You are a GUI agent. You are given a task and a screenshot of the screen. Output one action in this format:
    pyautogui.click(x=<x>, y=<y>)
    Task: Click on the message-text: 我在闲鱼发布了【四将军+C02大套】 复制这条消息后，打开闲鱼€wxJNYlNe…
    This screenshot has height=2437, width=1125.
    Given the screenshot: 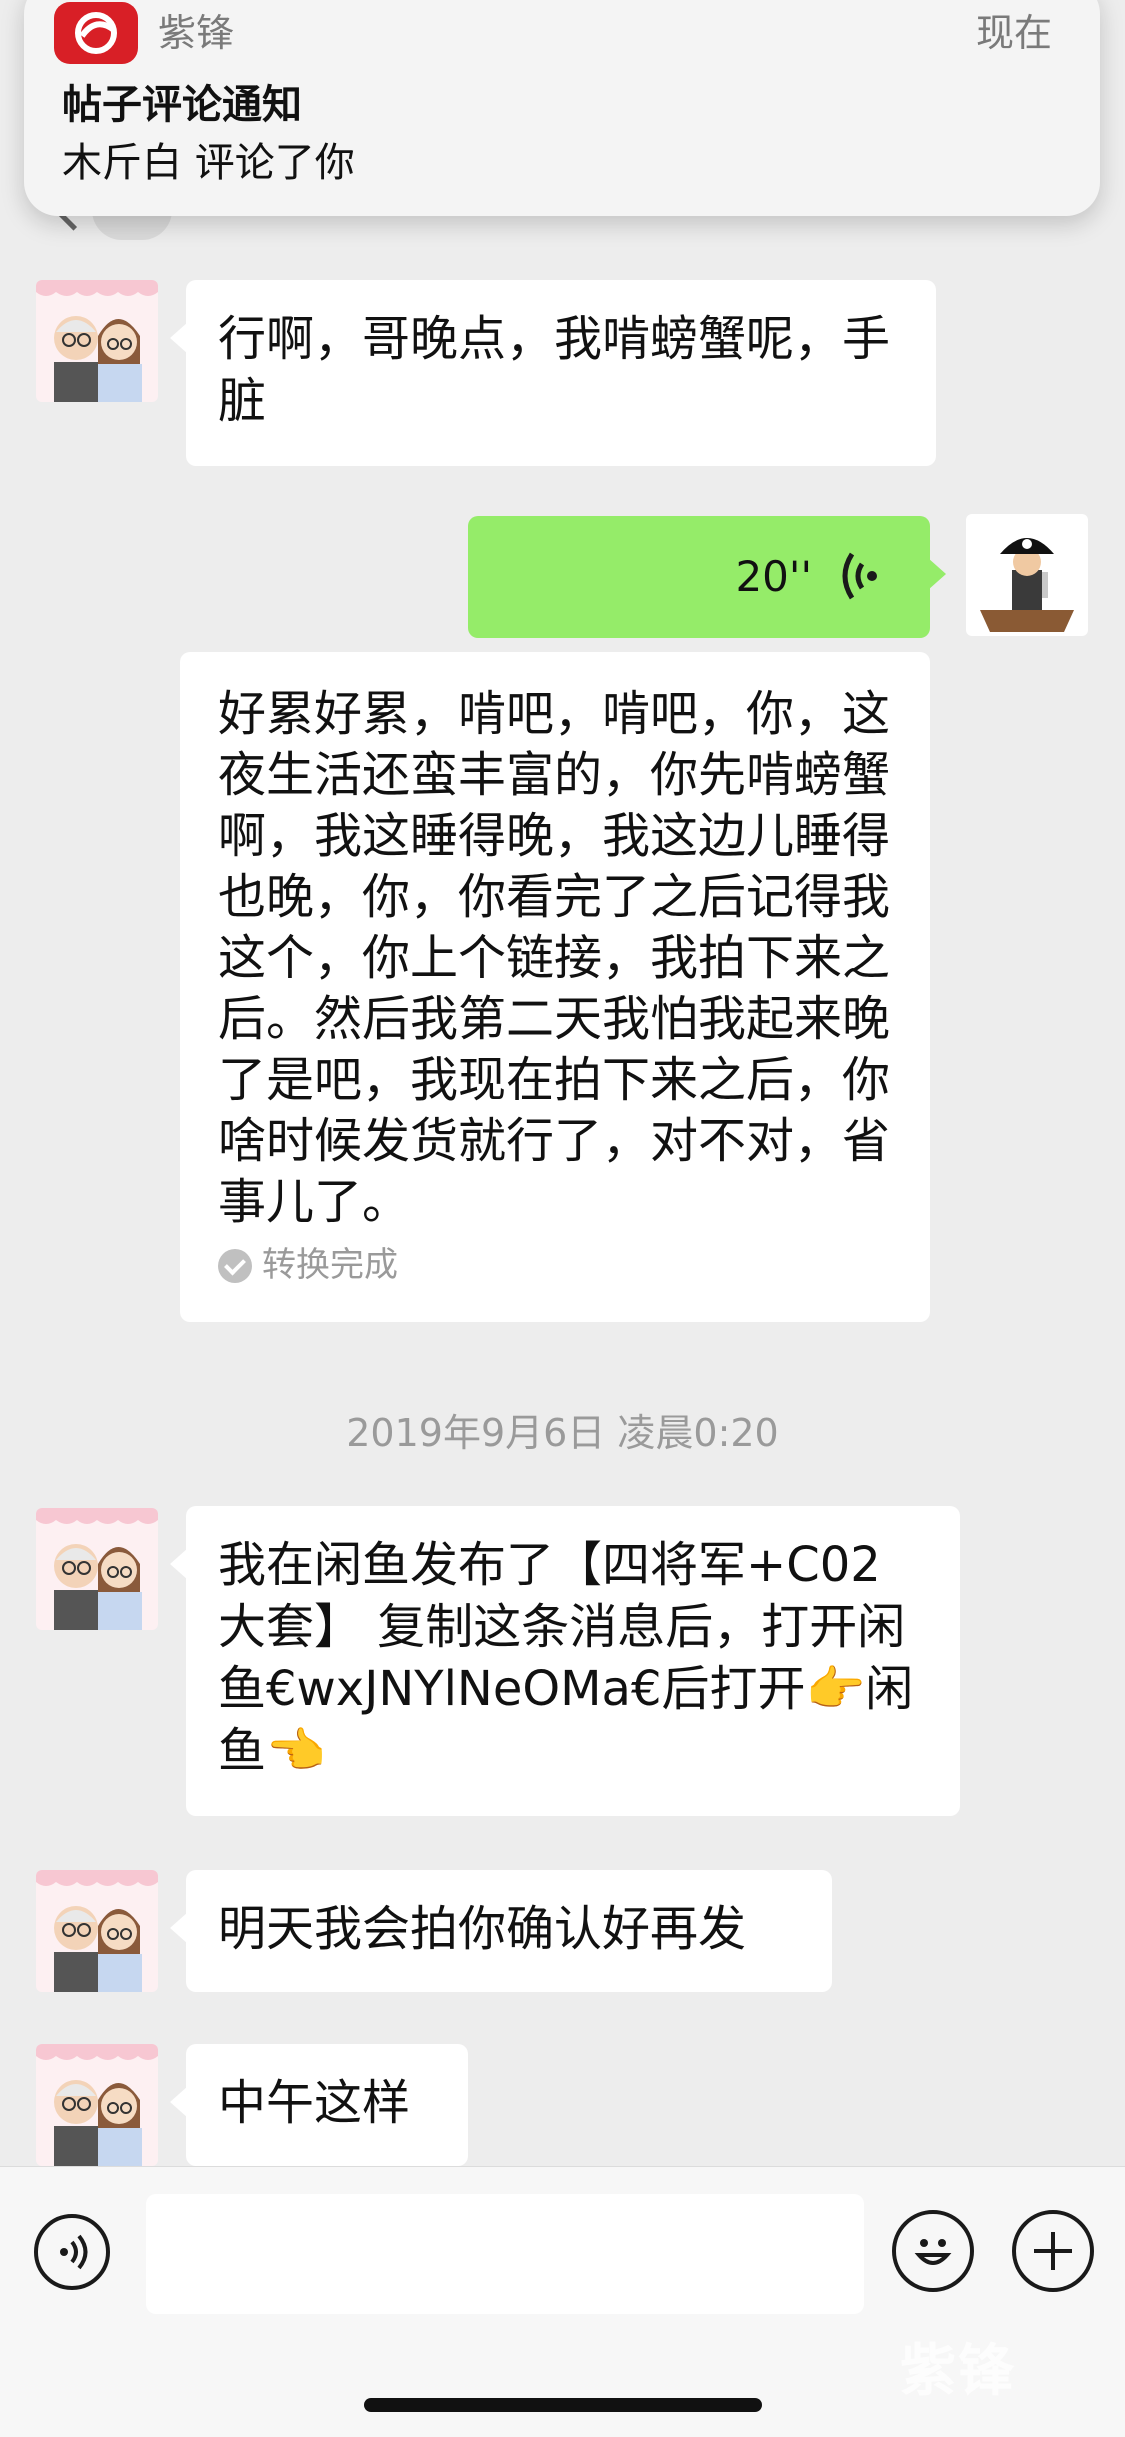 What is the action you would take?
    pyautogui.click(x=566, y=1658)
    